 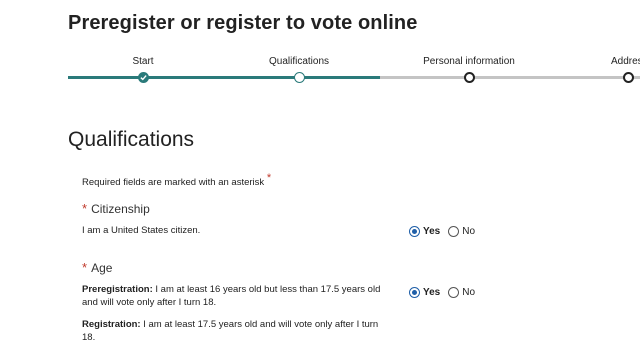 What do you see at coordinates (628, 77) in the screenshot?
I see `step-node-address` at bounding box center [628, 77].